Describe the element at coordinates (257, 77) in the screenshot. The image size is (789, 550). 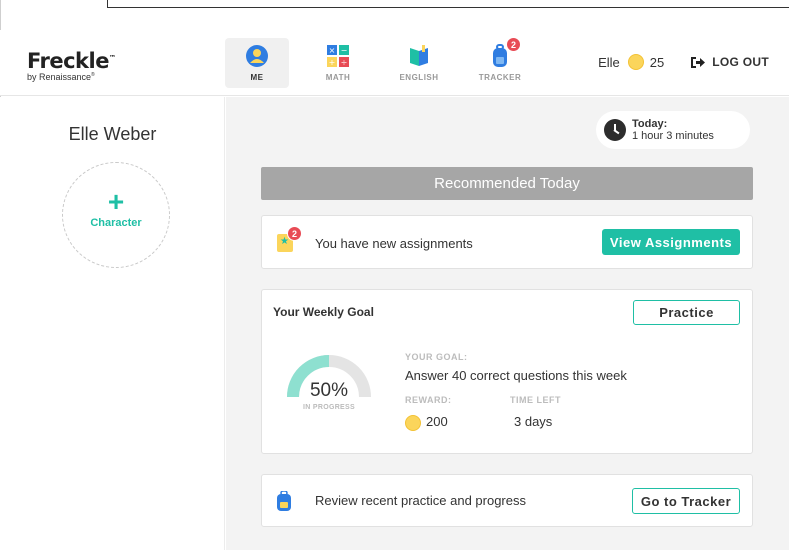
I see `nav-label: ME` at that location.